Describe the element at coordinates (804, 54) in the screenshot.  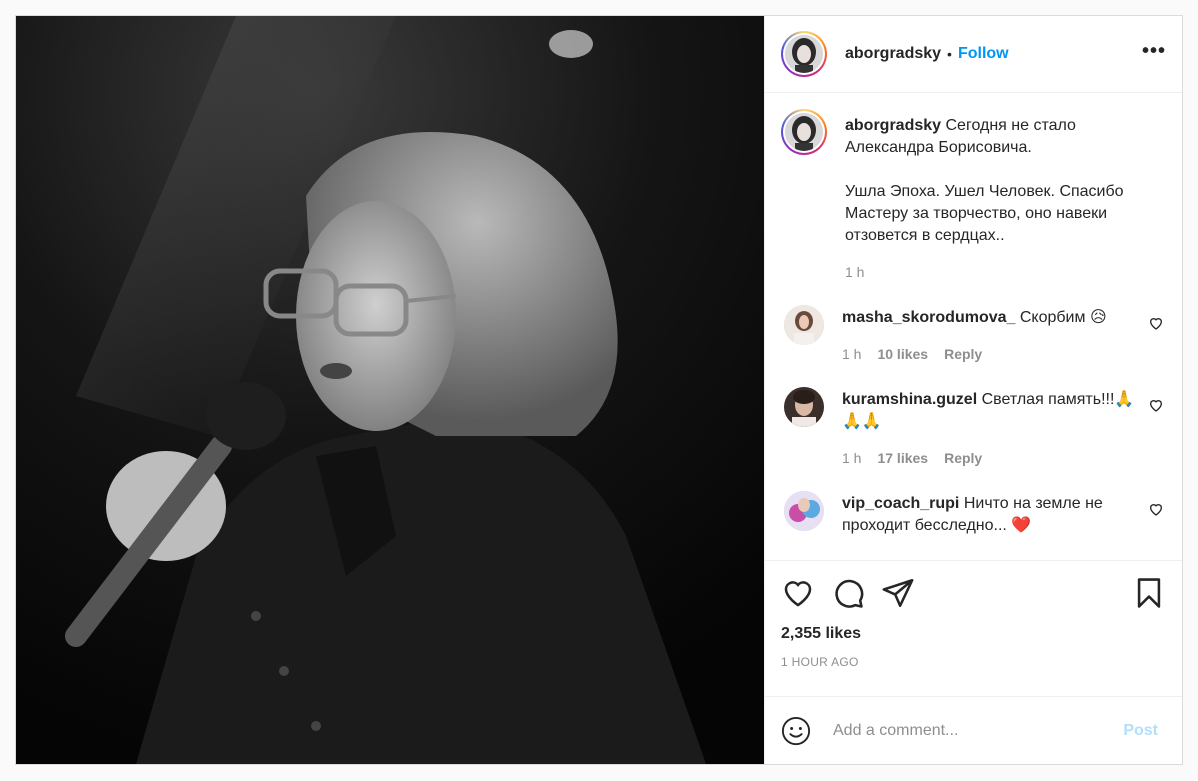
I see `author-avatar` at that location.